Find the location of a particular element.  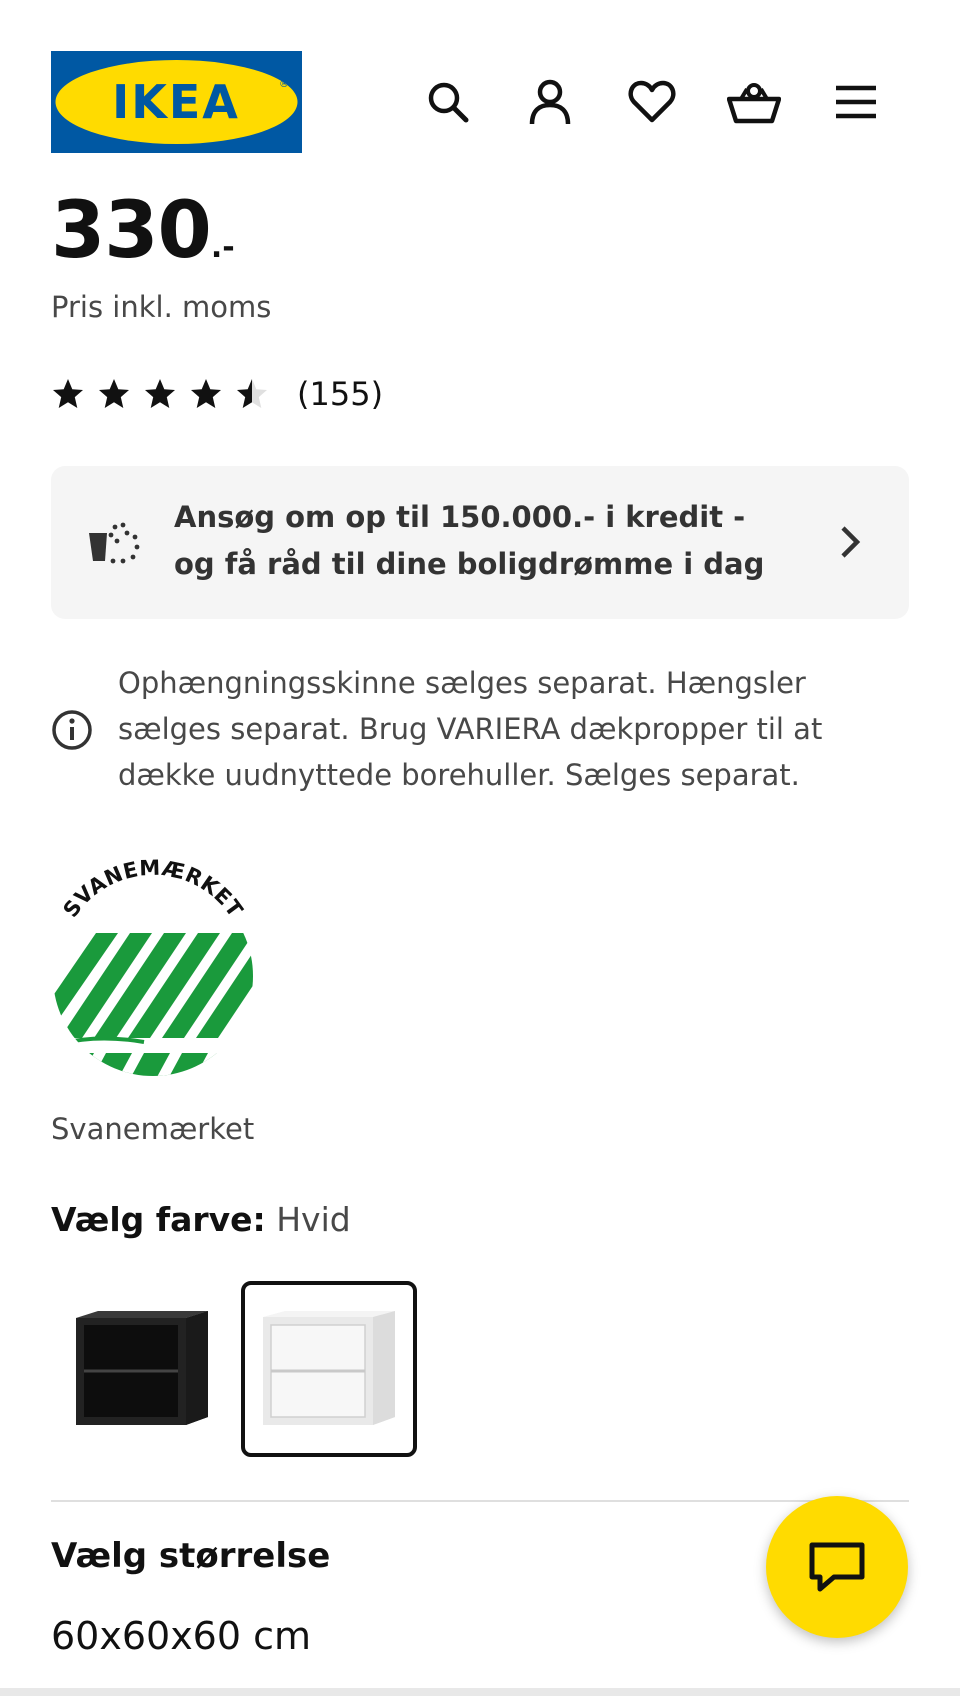

svg-text: SVANEMÆRKET is located at coordinates (152, 890).